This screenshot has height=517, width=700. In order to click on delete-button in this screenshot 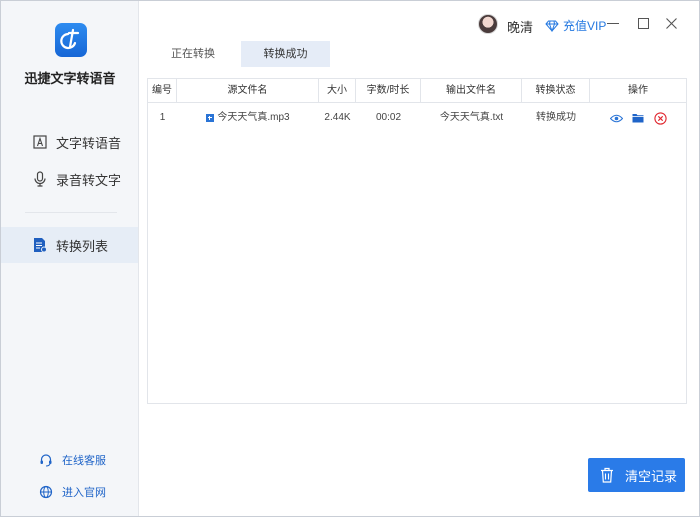, I will do `click(660, 118)`.